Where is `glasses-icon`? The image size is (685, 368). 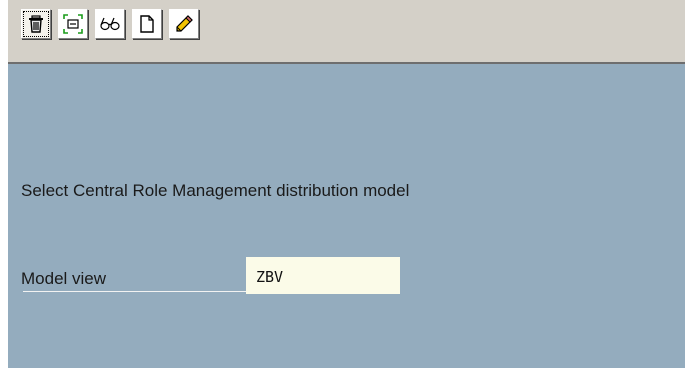 glasses-icon is located at coordinates (110, 24).